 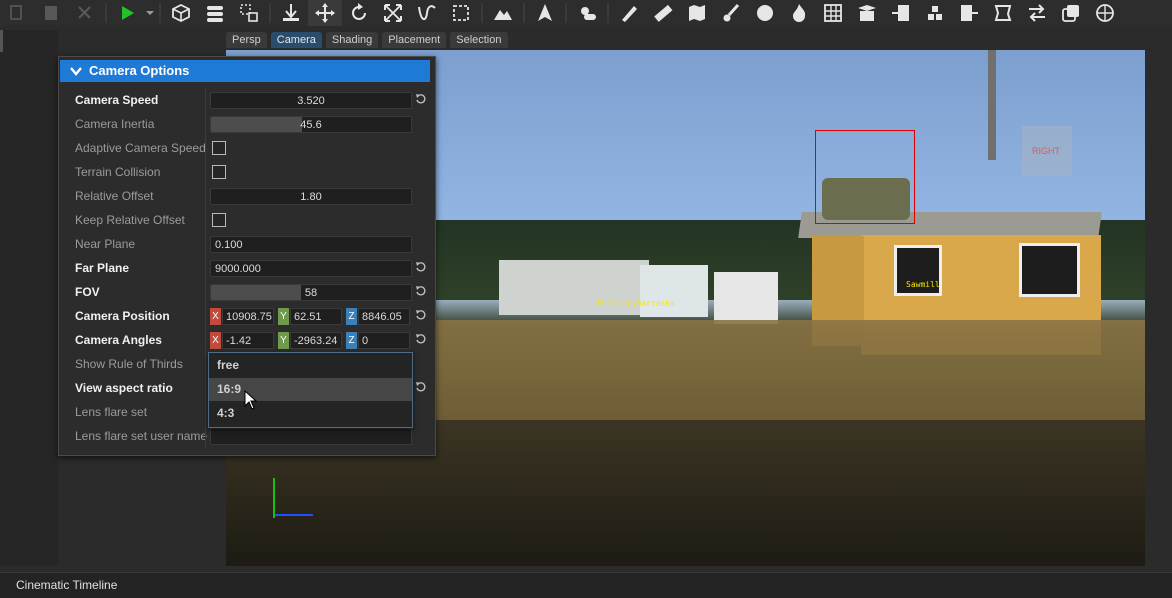 I want to click on row-camera-speed: Camera Speed 3.520, so click(x=245, y=100).